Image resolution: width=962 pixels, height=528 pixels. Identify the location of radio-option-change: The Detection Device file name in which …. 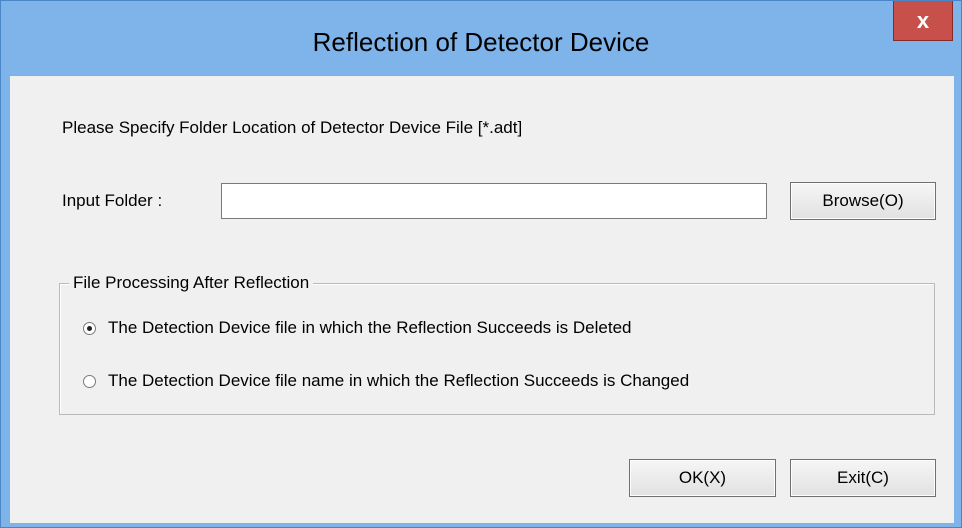
(386, 381).